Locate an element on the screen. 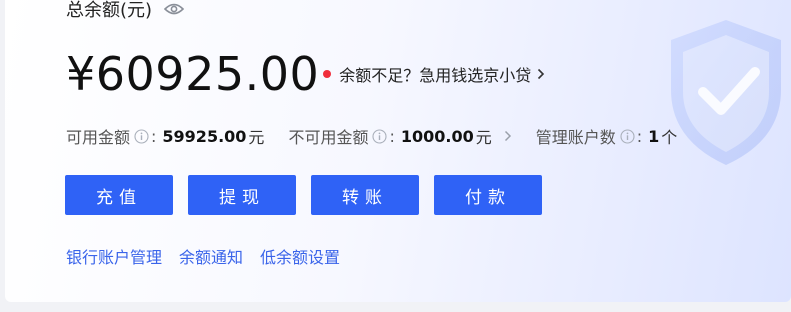 This screenshot has height=312, width=791. amount-row: ¥60925.00 余额不足？急用钱选京小贷 is located at coordinates (305, 74).